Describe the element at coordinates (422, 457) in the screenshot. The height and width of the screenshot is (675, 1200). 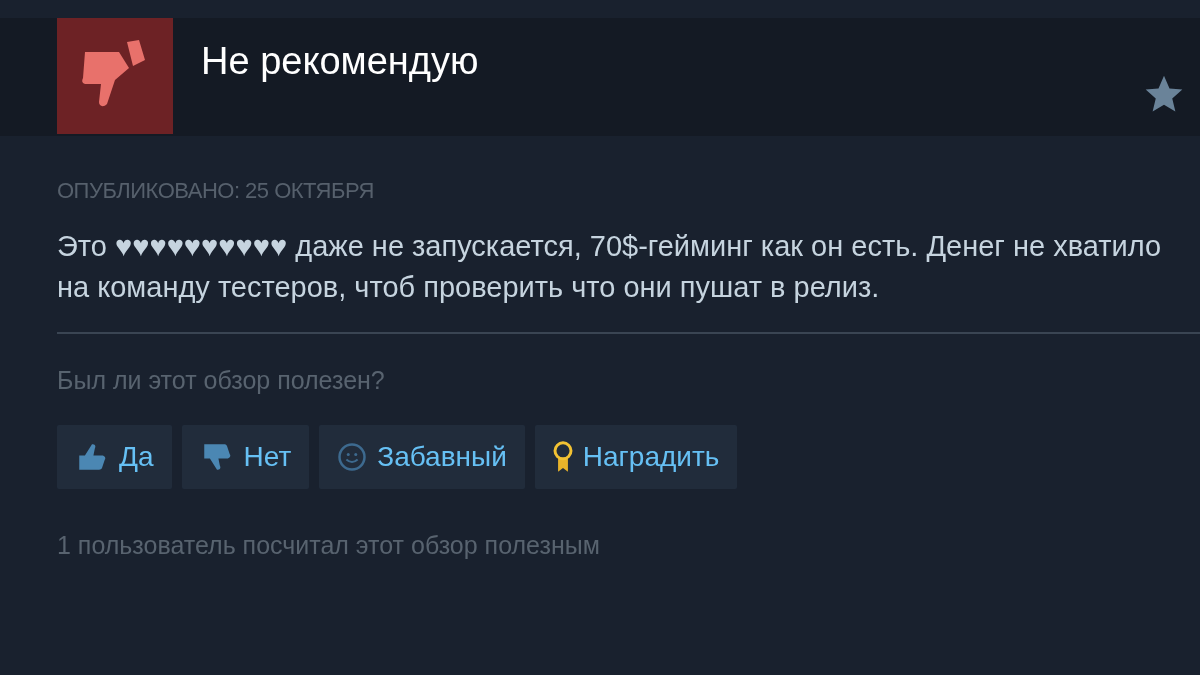
I see `funny-button: Забавный` at that location.